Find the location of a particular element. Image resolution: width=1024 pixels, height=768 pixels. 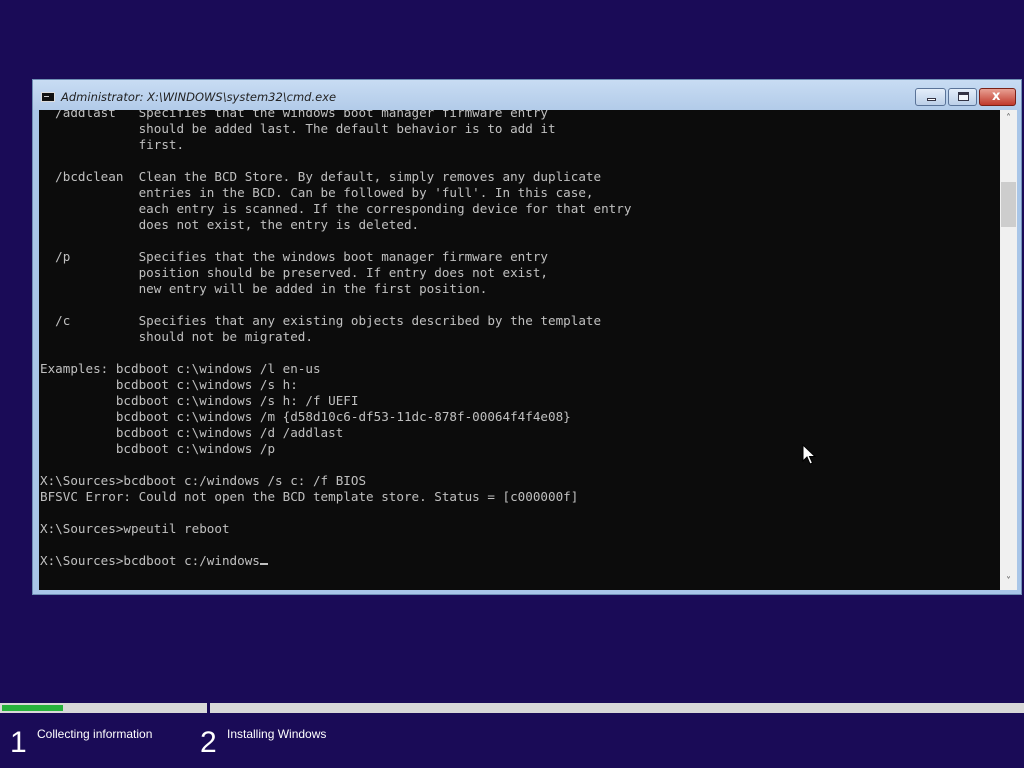

progress-segment-collecting is located at coordinates (103, 708).